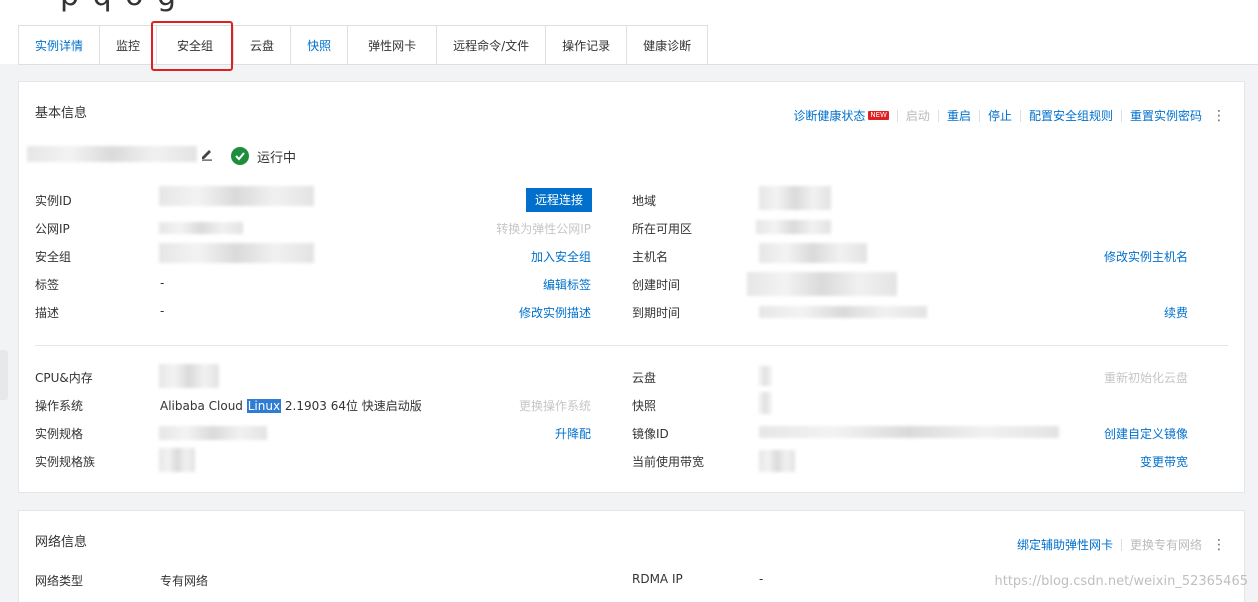 The image size is (1258, 602). I want to click on tab-remote-command: 远程命令/文件, so click(492, 45).